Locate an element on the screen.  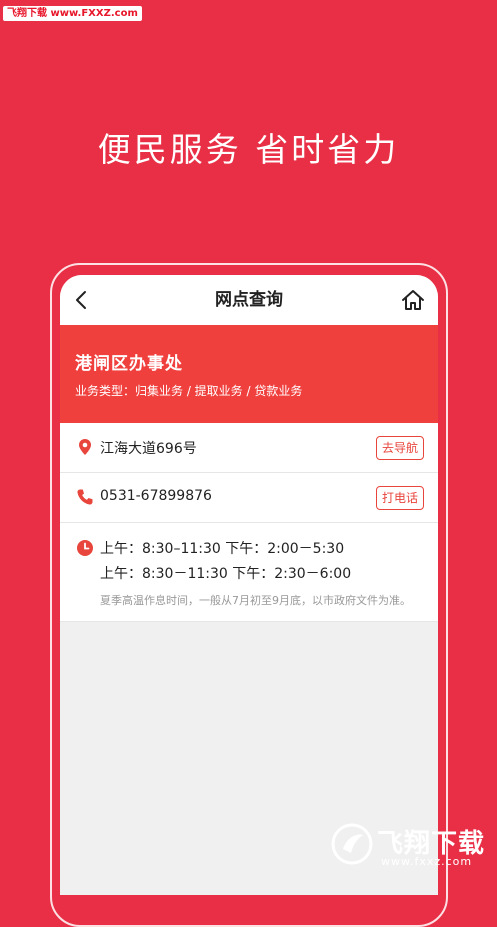
location-pin-icon is located at coordinates (85, 447).